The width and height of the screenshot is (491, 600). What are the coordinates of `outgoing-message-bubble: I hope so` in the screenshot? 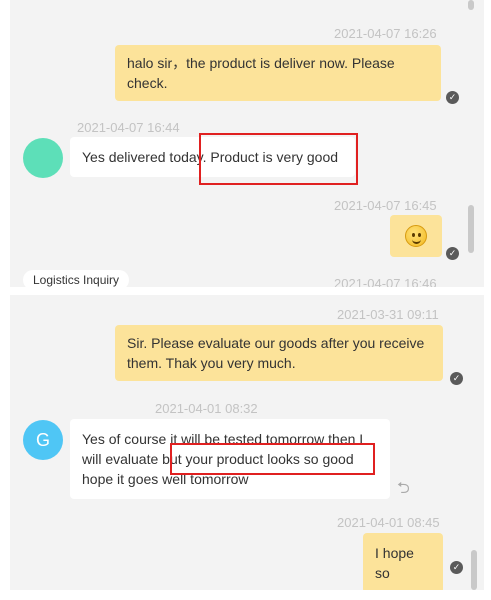 It's located at (403, 561).